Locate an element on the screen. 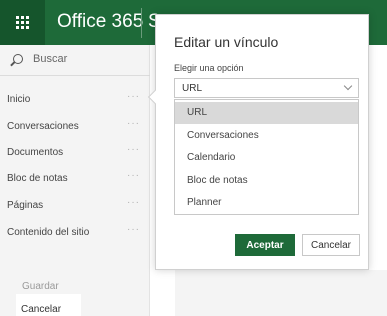 The image size is (387, 316). sidebar-item-inicio: Inicio ··· is located at coordinates (75, 100).